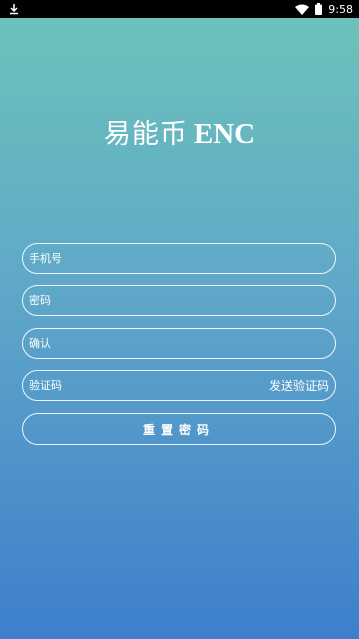 The image size is (359, 639). What do you see at coordinates (340, 9) in the screenshot?
I see `status-time: 9:58` at bounding box center [340, 9].